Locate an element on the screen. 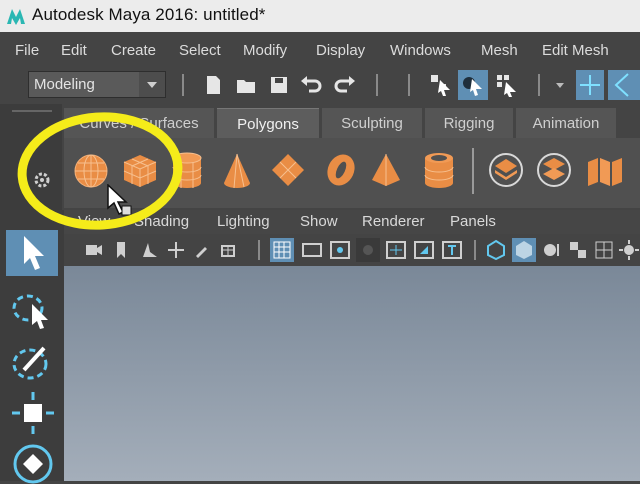  resolution-gate-icon is located at coordinates (340, 250).